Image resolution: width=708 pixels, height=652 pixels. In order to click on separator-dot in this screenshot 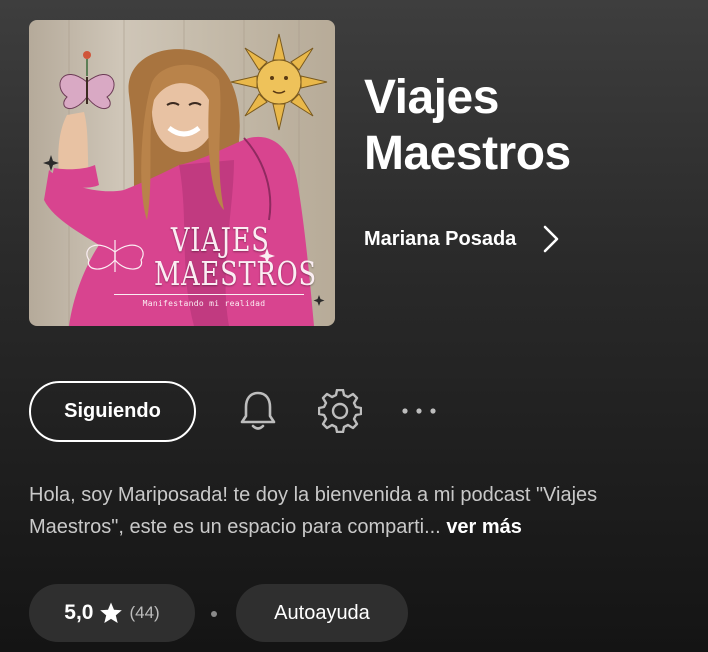, I will do `click(214, 614)`.